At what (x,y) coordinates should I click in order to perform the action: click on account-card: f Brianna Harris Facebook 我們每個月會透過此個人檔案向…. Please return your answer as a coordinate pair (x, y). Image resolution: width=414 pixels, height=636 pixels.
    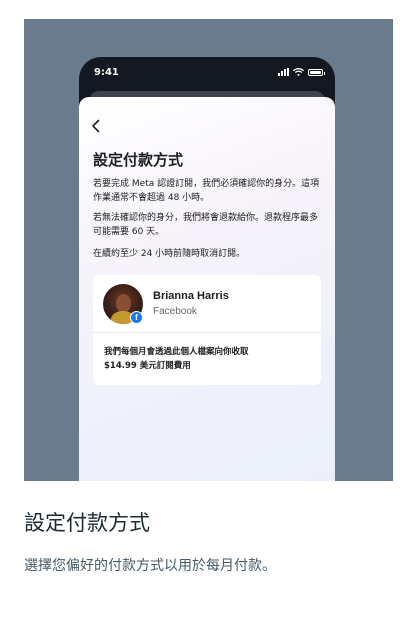
    Looking at the image, I should click on (207, 330).